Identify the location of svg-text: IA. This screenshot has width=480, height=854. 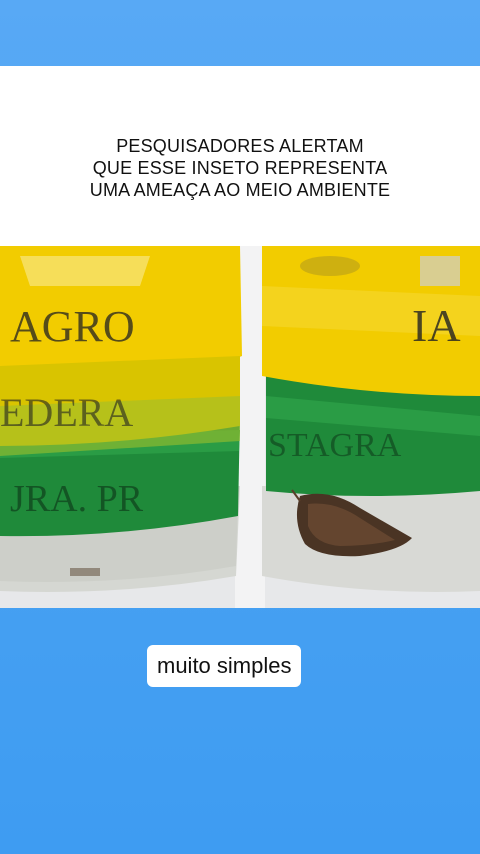
(436, 325).